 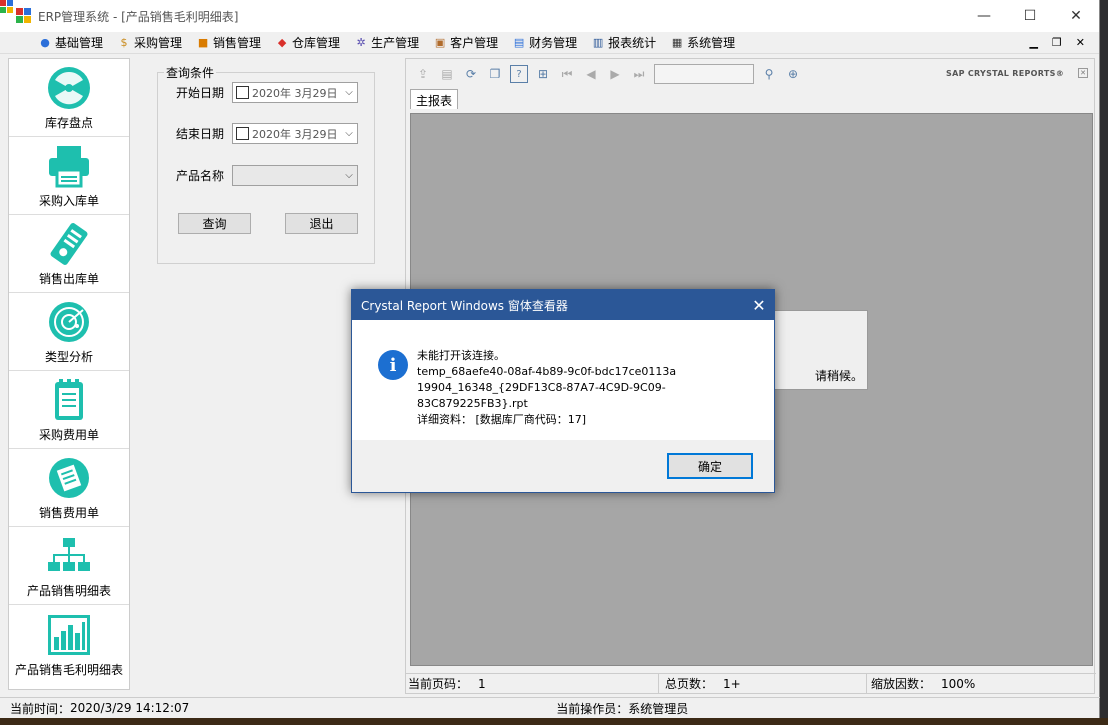 I want to click on mdi-close-button: ✕, so click(x=1080, y=42).